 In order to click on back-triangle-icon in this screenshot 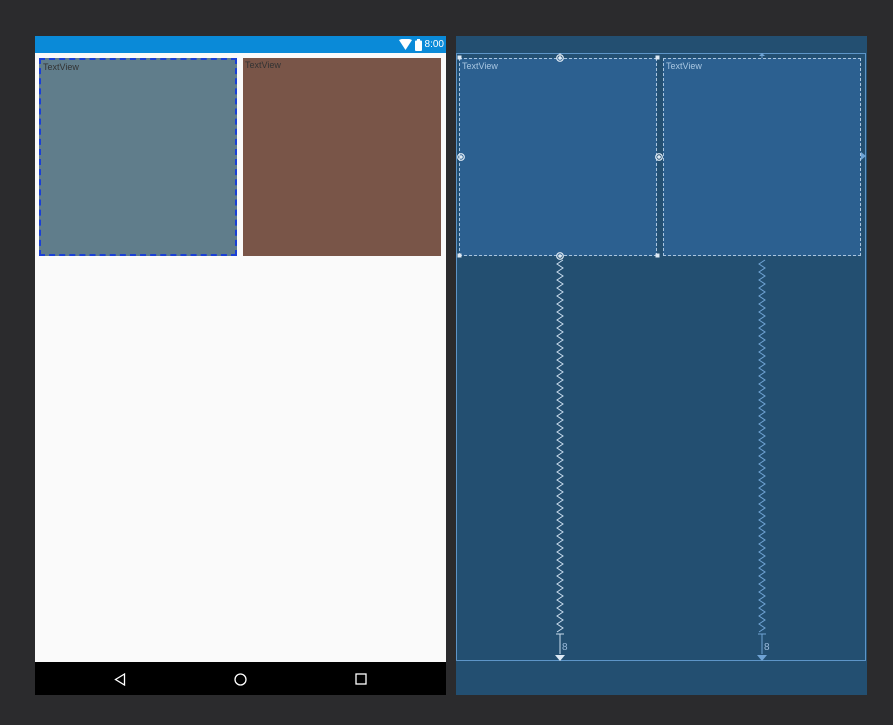, I will do `click(120, 679)`.